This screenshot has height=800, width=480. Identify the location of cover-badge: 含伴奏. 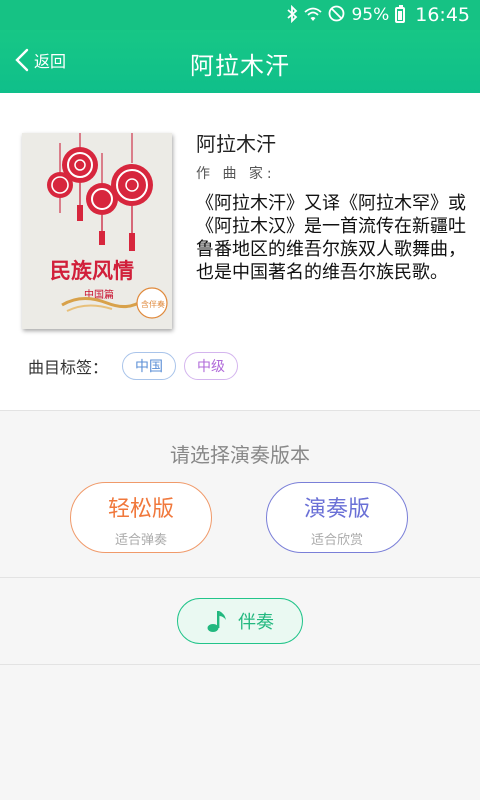
(153, 304).